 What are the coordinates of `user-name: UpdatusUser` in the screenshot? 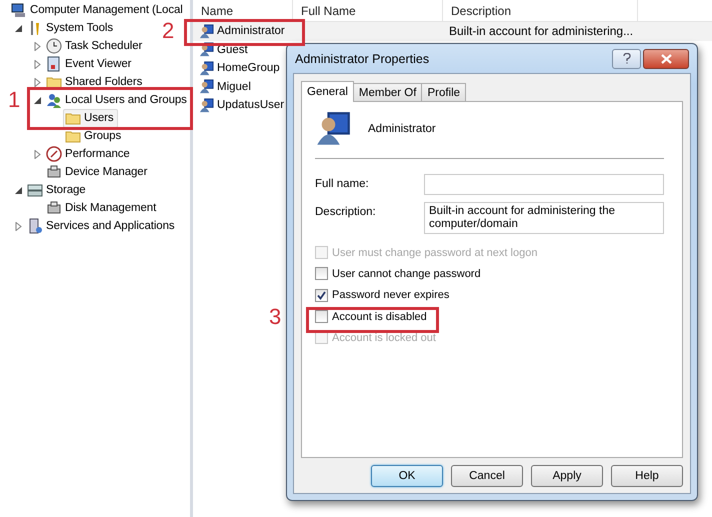 It's located at (250, 105).